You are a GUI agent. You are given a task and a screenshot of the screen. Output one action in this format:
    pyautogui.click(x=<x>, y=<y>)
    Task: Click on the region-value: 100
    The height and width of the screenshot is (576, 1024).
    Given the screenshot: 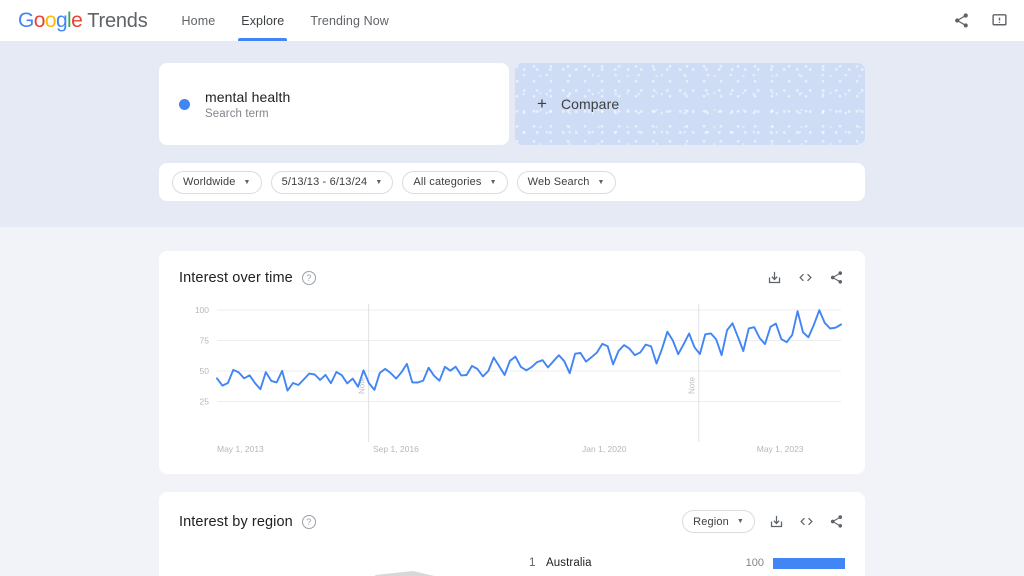 What is the action you would take?
    pyautogui.click(x=754, y=563)
    